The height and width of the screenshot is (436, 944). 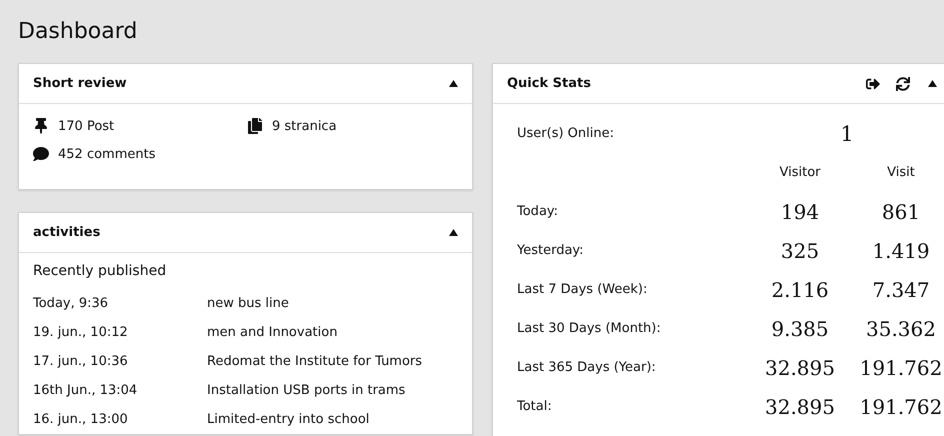 I want to click on refresh-icon, so click(x=903, y=83).